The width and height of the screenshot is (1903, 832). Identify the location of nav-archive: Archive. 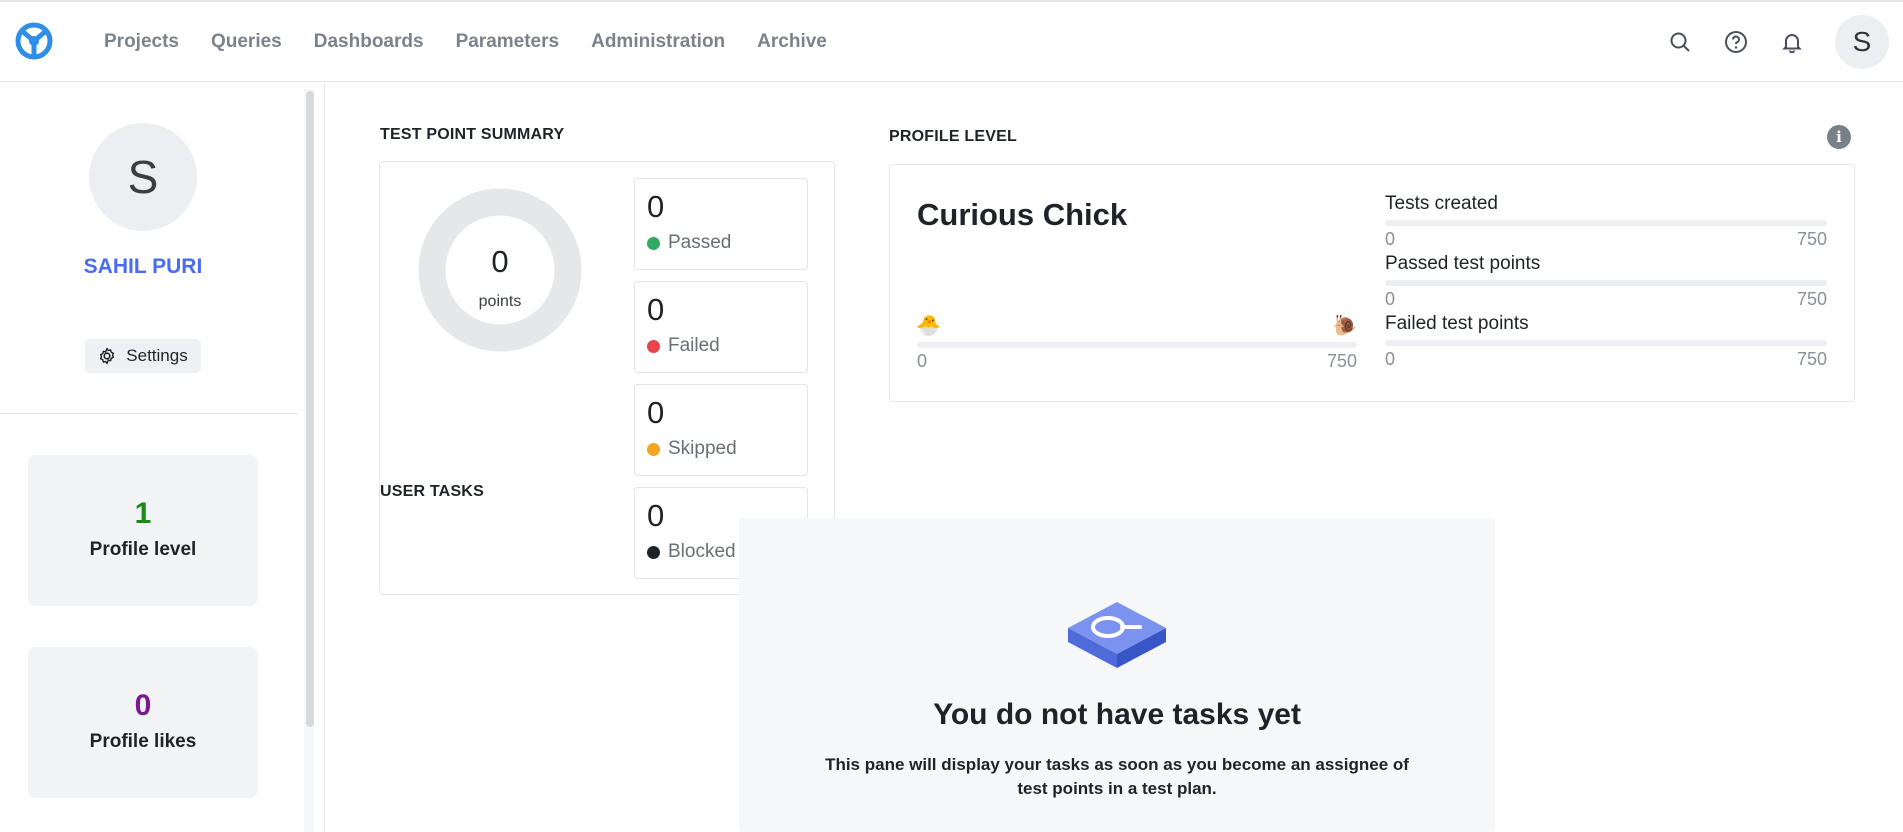
(792, 42).